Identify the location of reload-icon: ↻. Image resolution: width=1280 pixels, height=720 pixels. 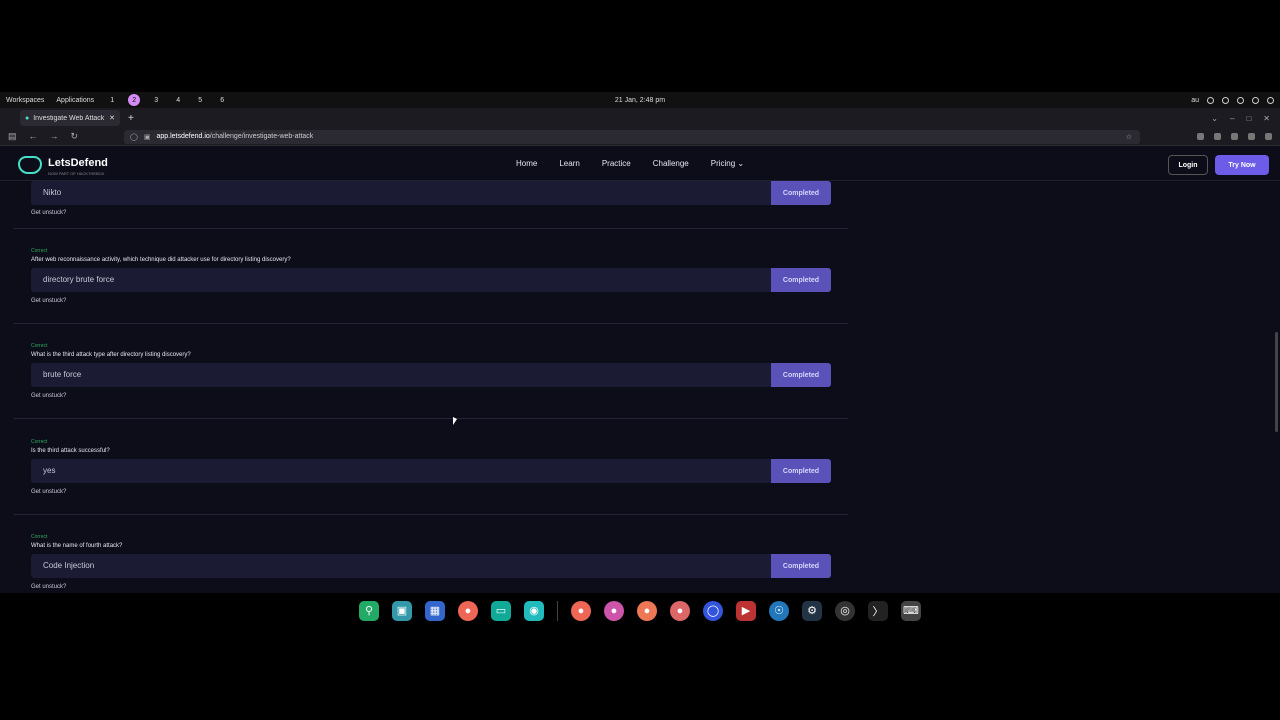
(75, 136).